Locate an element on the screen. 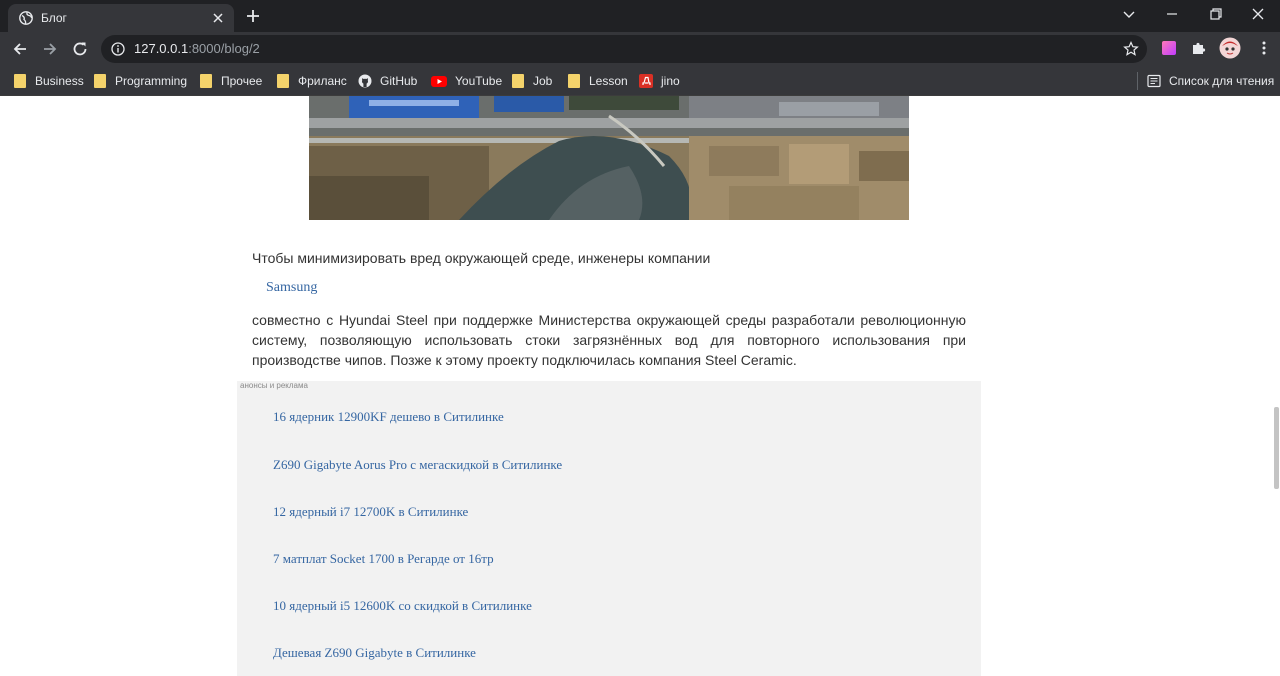 Image resolution: width=1280 pixels, height=676 pixels. bookmark-jino: jino is located at coordinates (659, 81).